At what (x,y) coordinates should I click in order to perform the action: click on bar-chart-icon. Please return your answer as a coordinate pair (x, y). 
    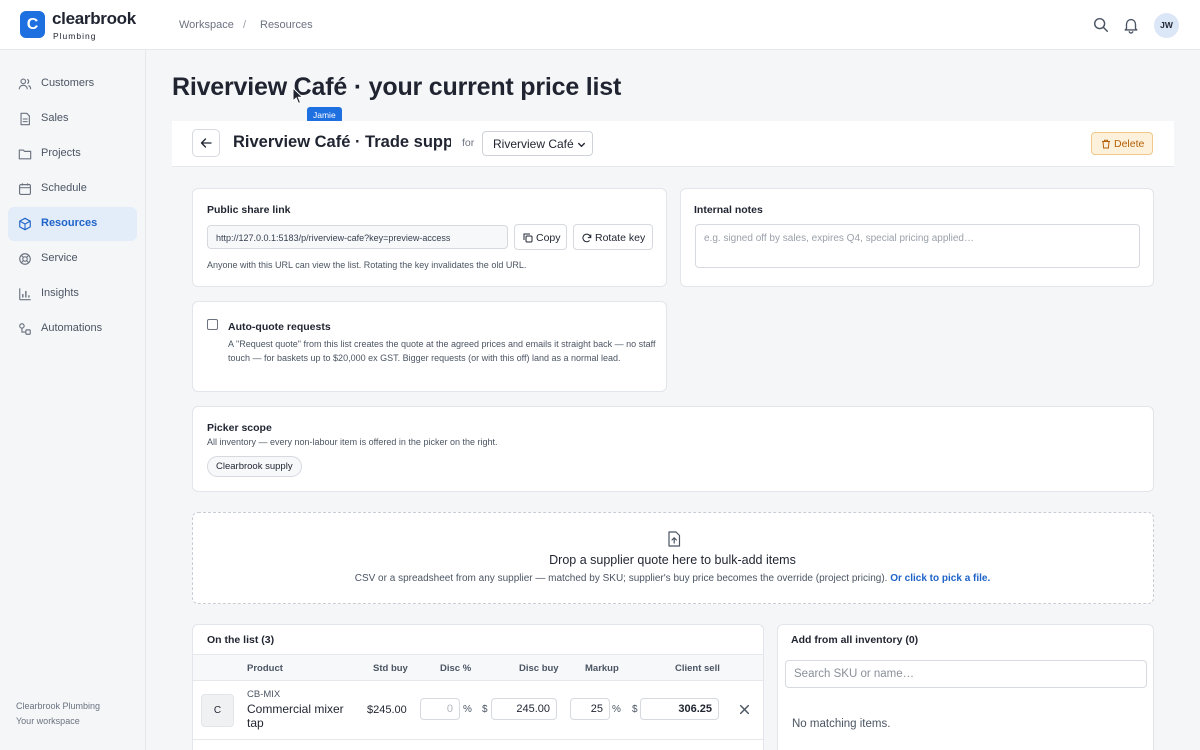
    Looking at the image, I should click on (25, 294).